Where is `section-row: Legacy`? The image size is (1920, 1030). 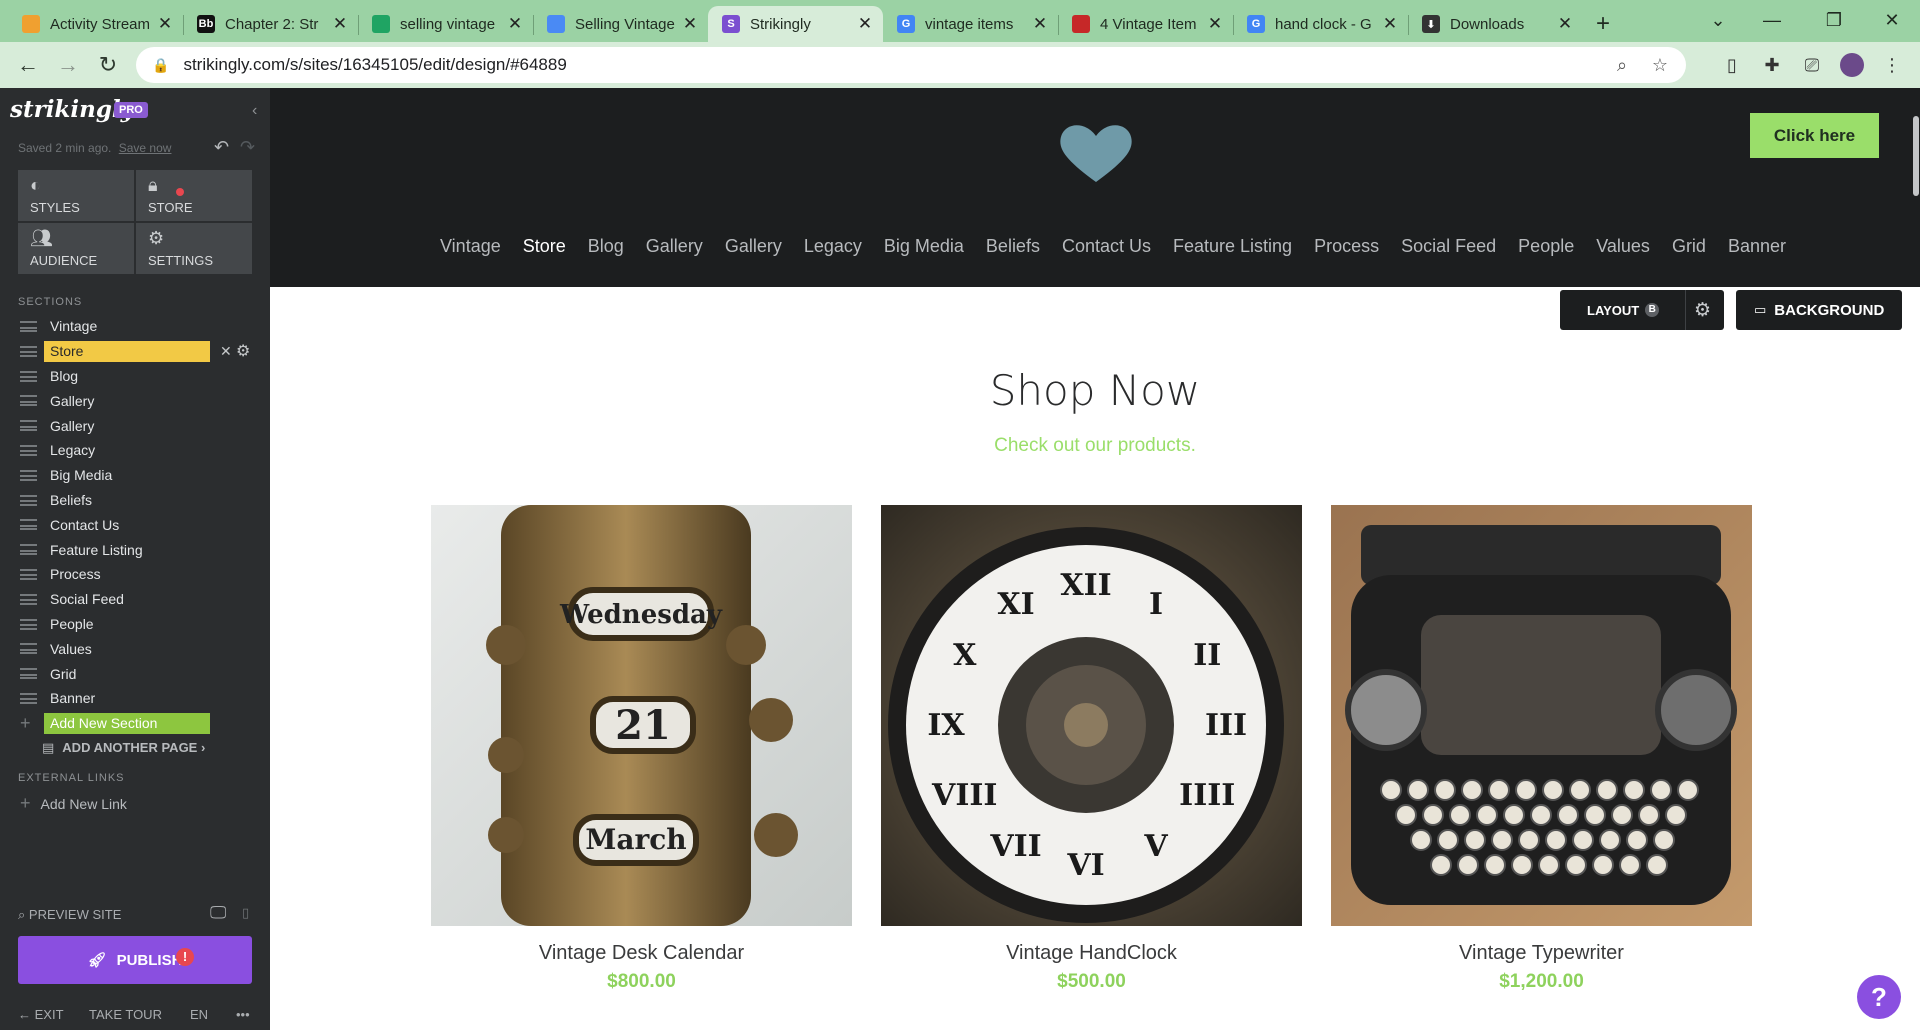 section-row: Legacy is located at coordinates (135, 450).